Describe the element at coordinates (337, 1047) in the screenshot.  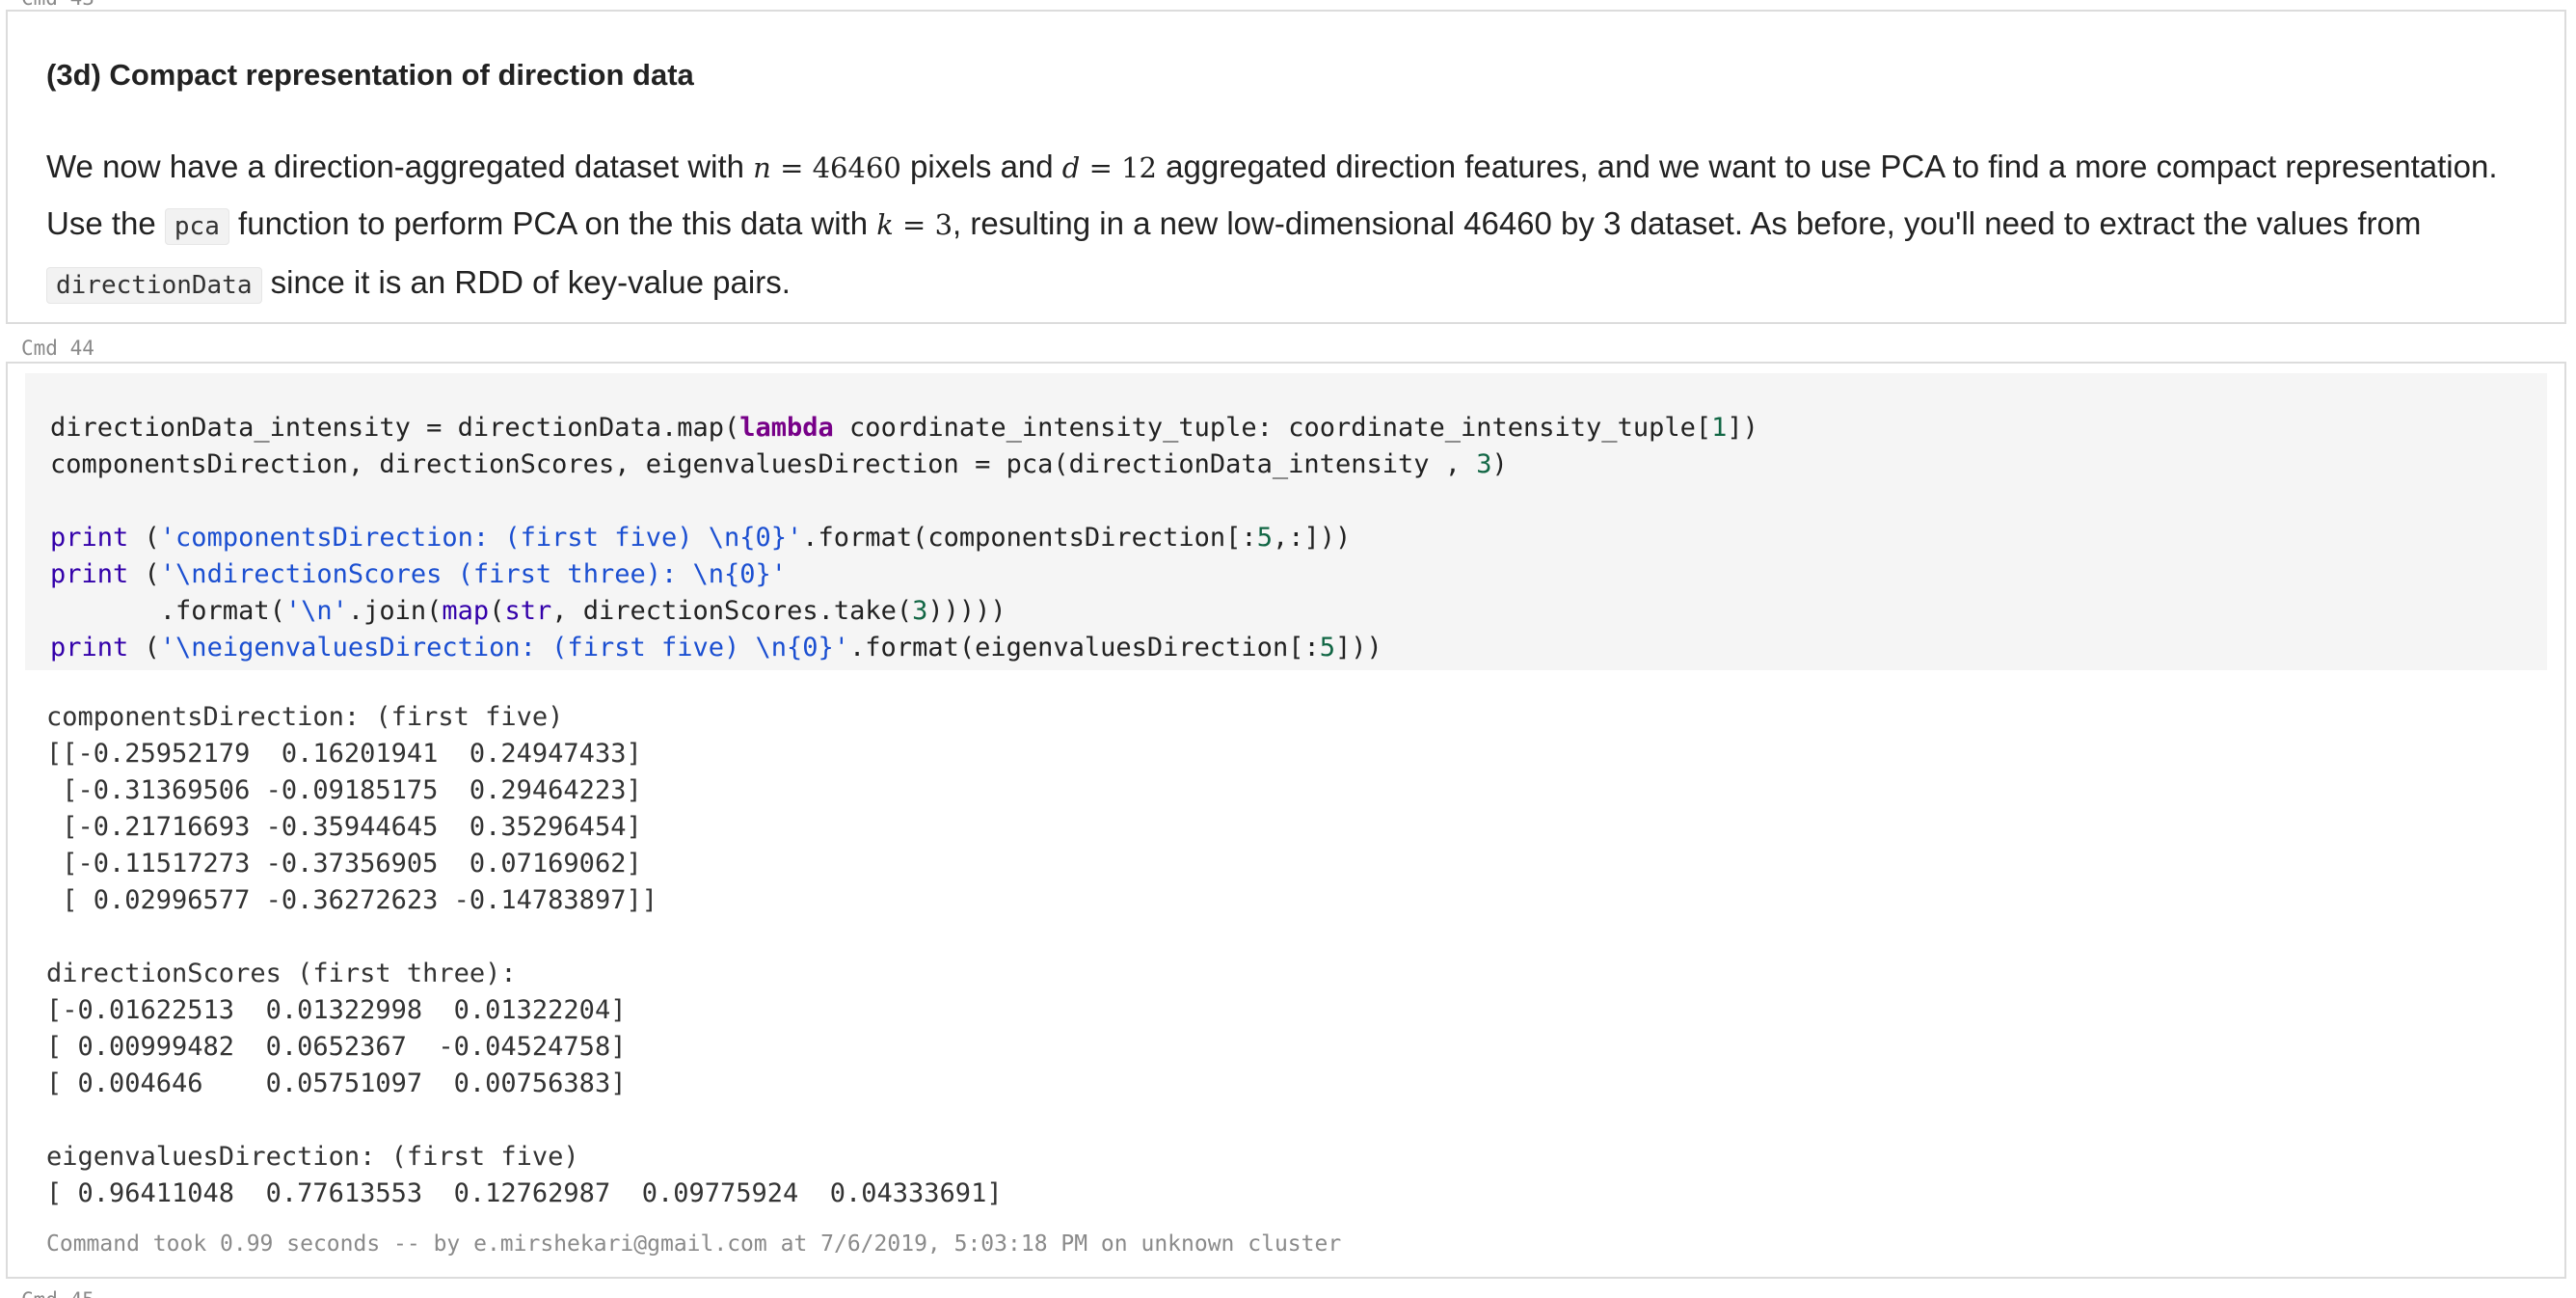
I see `output-line: [ 0.00999482 0.0652367 -0.04524758]` at that location.